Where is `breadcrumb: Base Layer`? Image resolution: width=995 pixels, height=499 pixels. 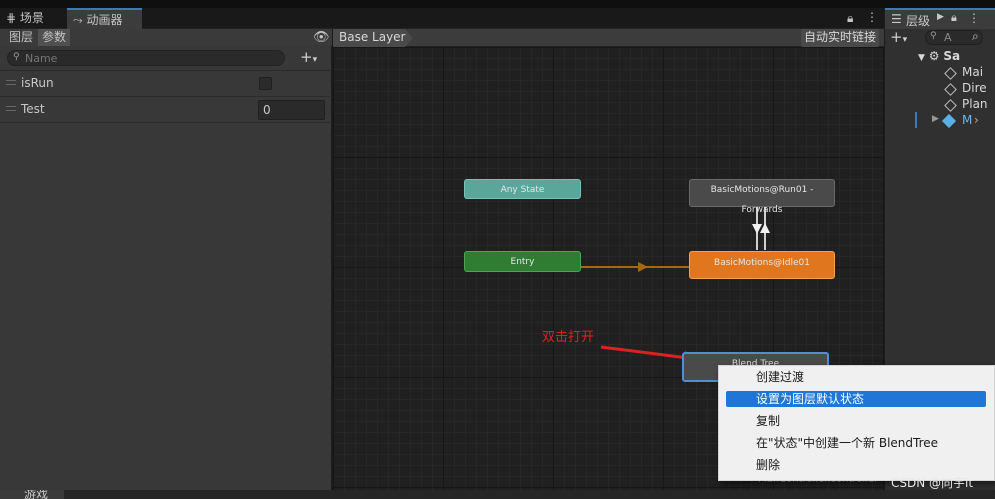
breadcrumb: Base Layer is located at coordinates (373, 38).